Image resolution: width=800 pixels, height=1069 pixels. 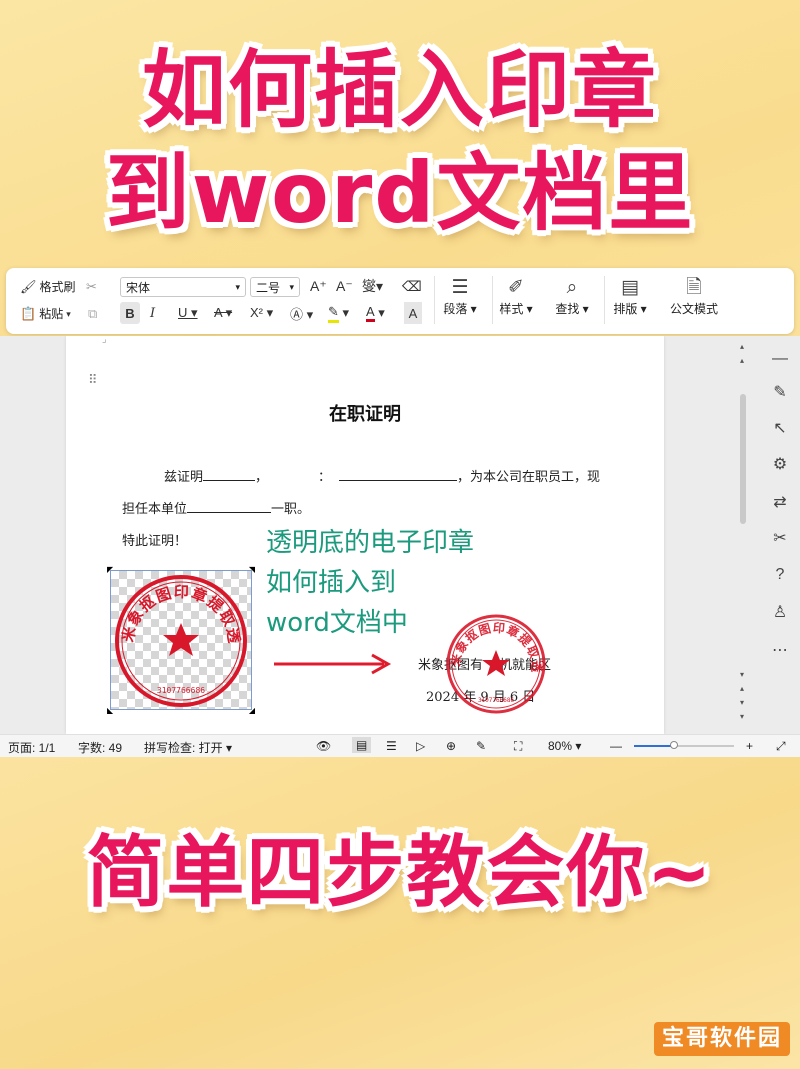 I want to click on style-button: ✐ 样式 ▾, so click(x=516, y=296).